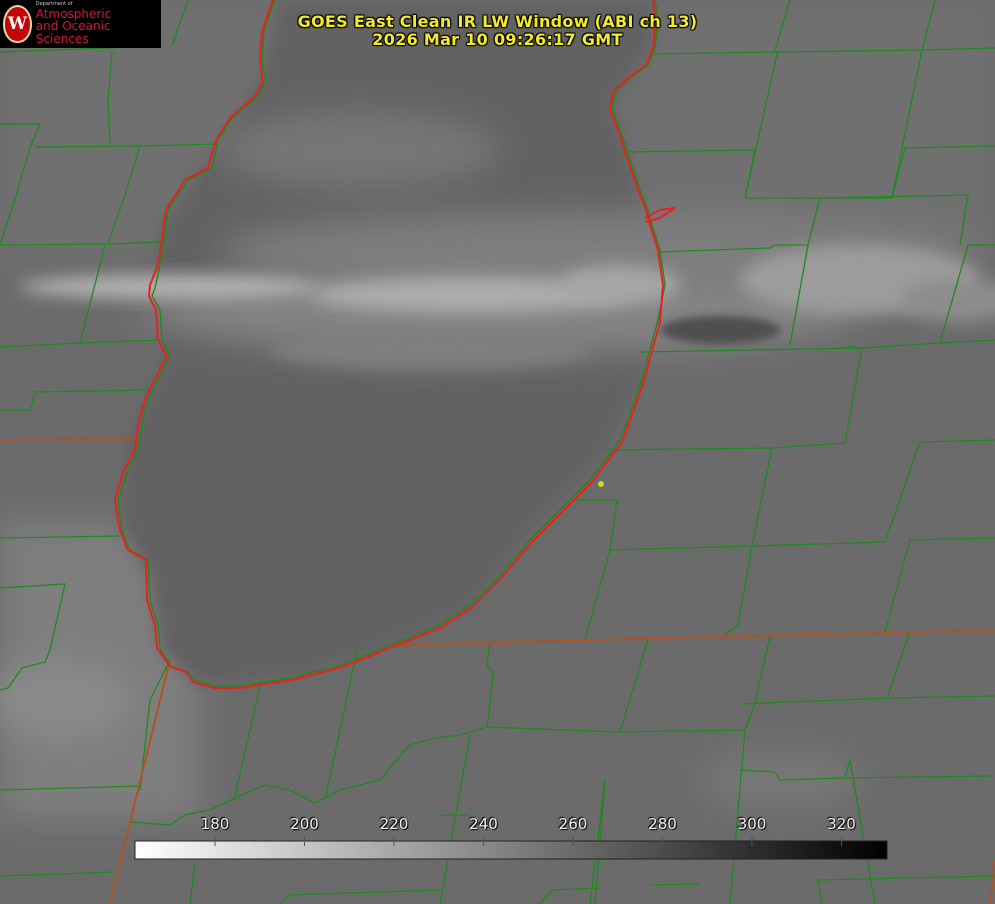 The width and height of the screenshot is (995, 904). What do you see at coordinates (497, 39) in the screenshot?
I see `image-timestamp: 2026 Mar 10 09:26:17 GMT` at bounding box center [497, 39].